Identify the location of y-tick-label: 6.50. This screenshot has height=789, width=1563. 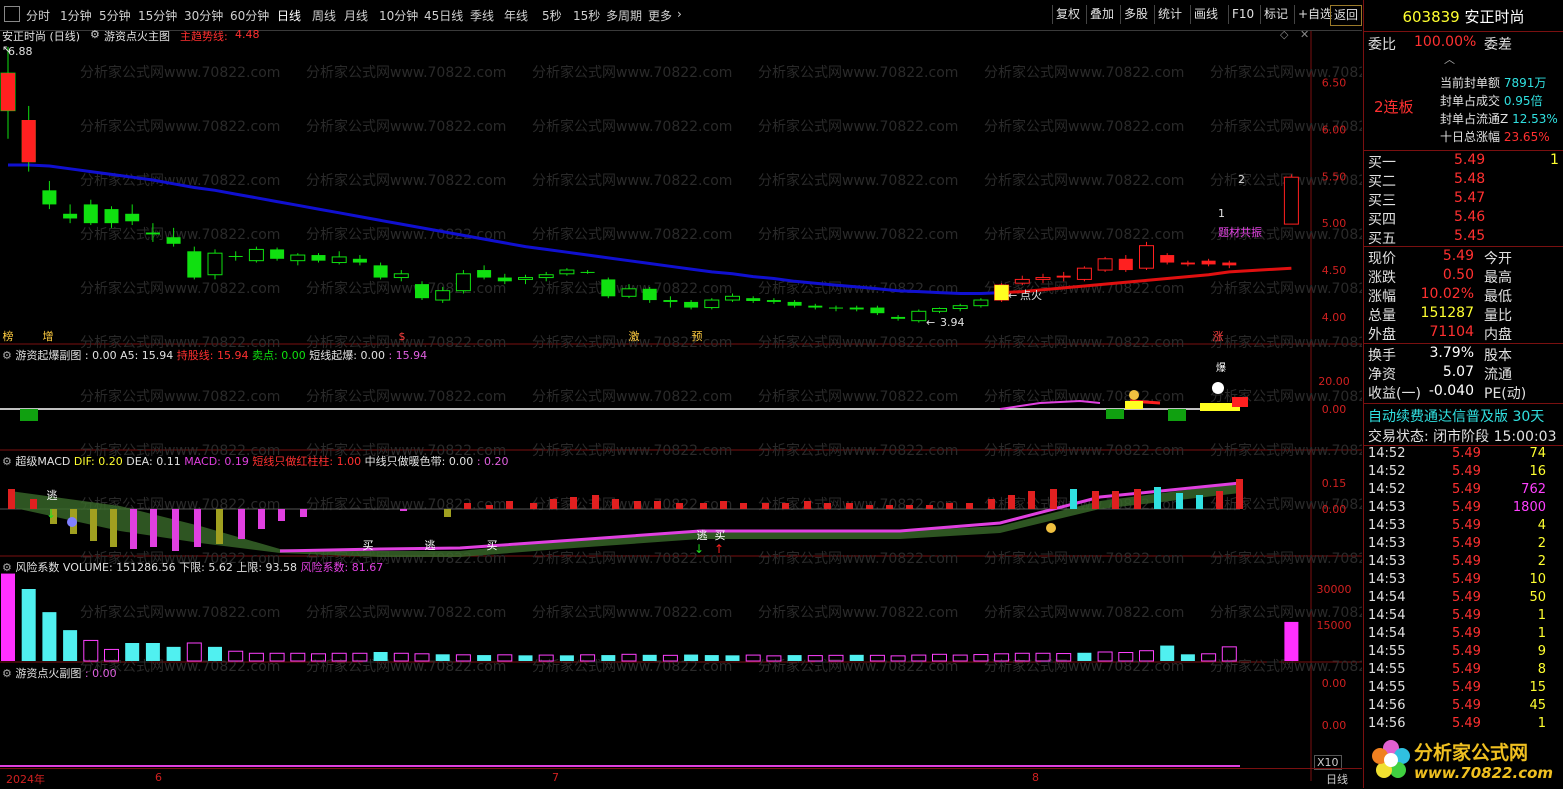
(1334, 83).